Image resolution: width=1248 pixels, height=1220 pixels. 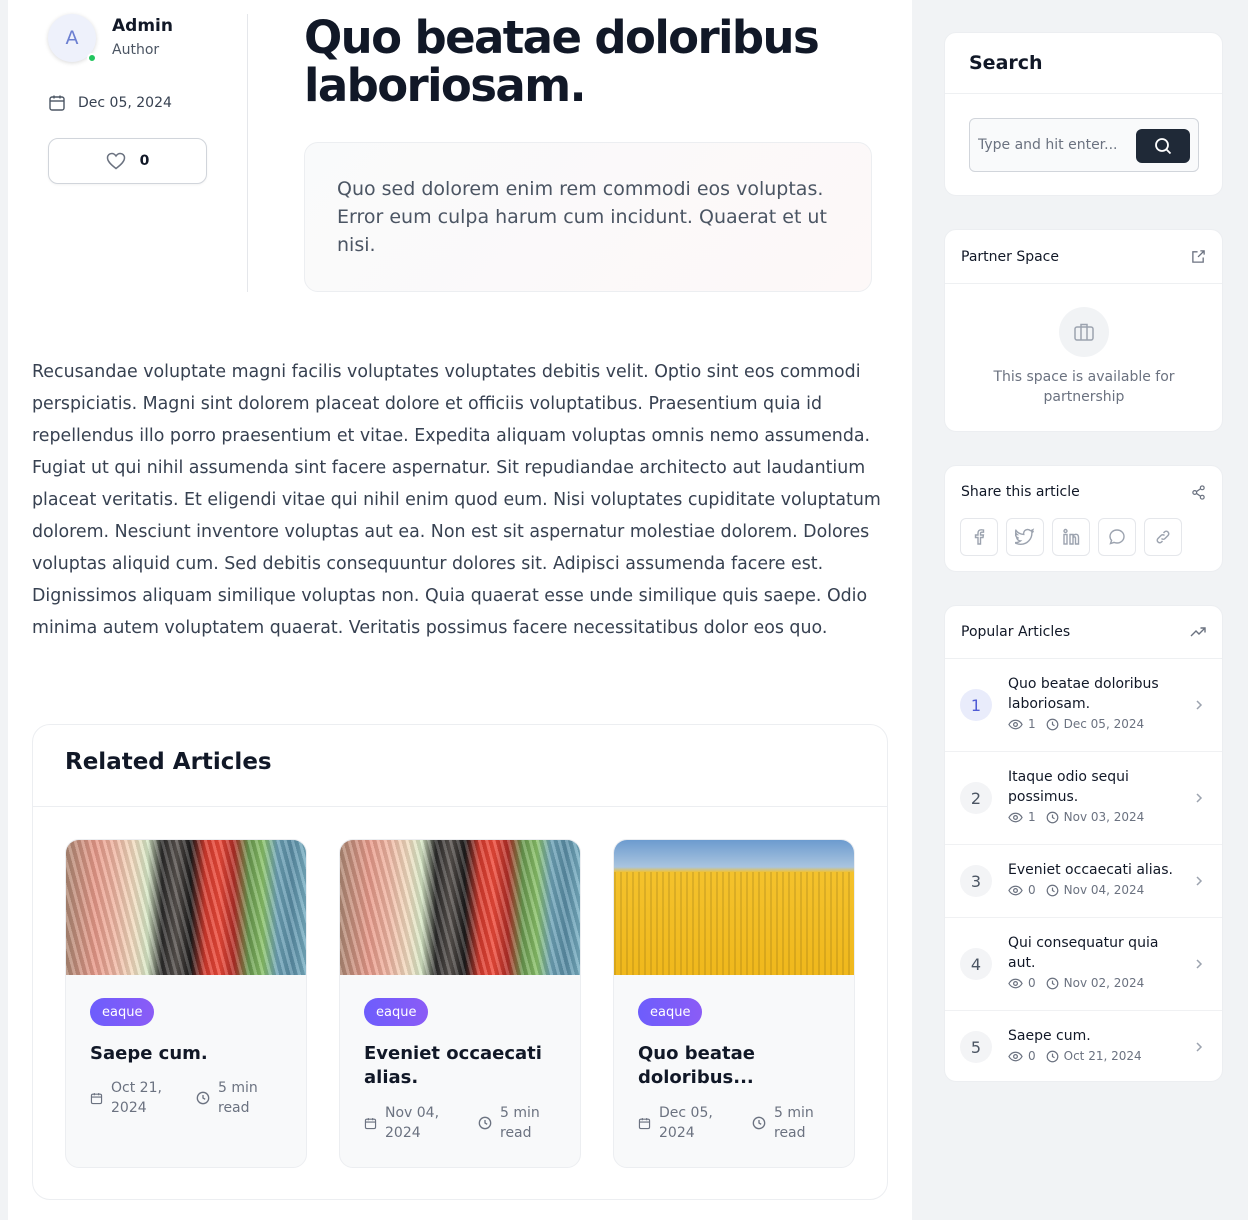 What do you see at coordinates (464, 1066) in the screenshot?
I see `card-title: Eveniet occaecati alias.` at bounding box center [464, 1066].